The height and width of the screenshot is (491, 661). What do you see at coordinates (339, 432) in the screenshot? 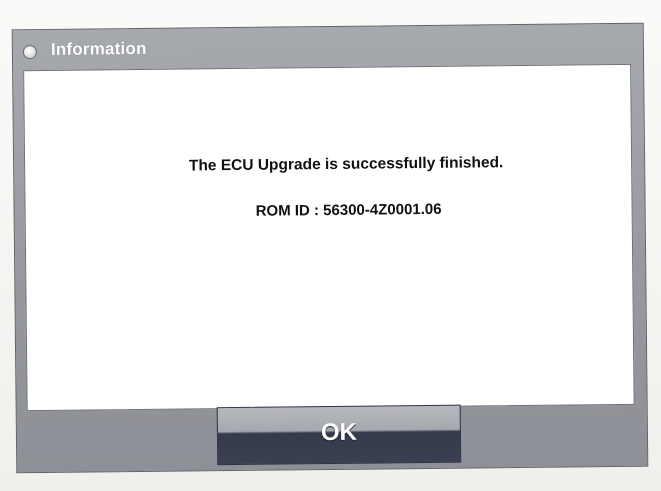
I see `ok-button-label: OK` at bounding box center [339, 432].